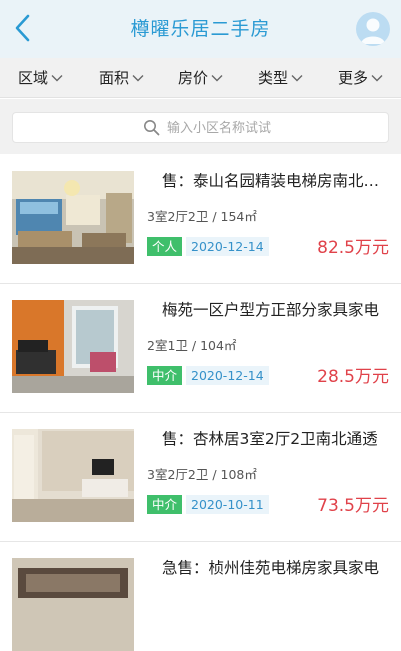  What do you see at coordinates (353, 377) in the screenshot?
I see `listing-price: 28.5万元` at bounding box center [353, 377].